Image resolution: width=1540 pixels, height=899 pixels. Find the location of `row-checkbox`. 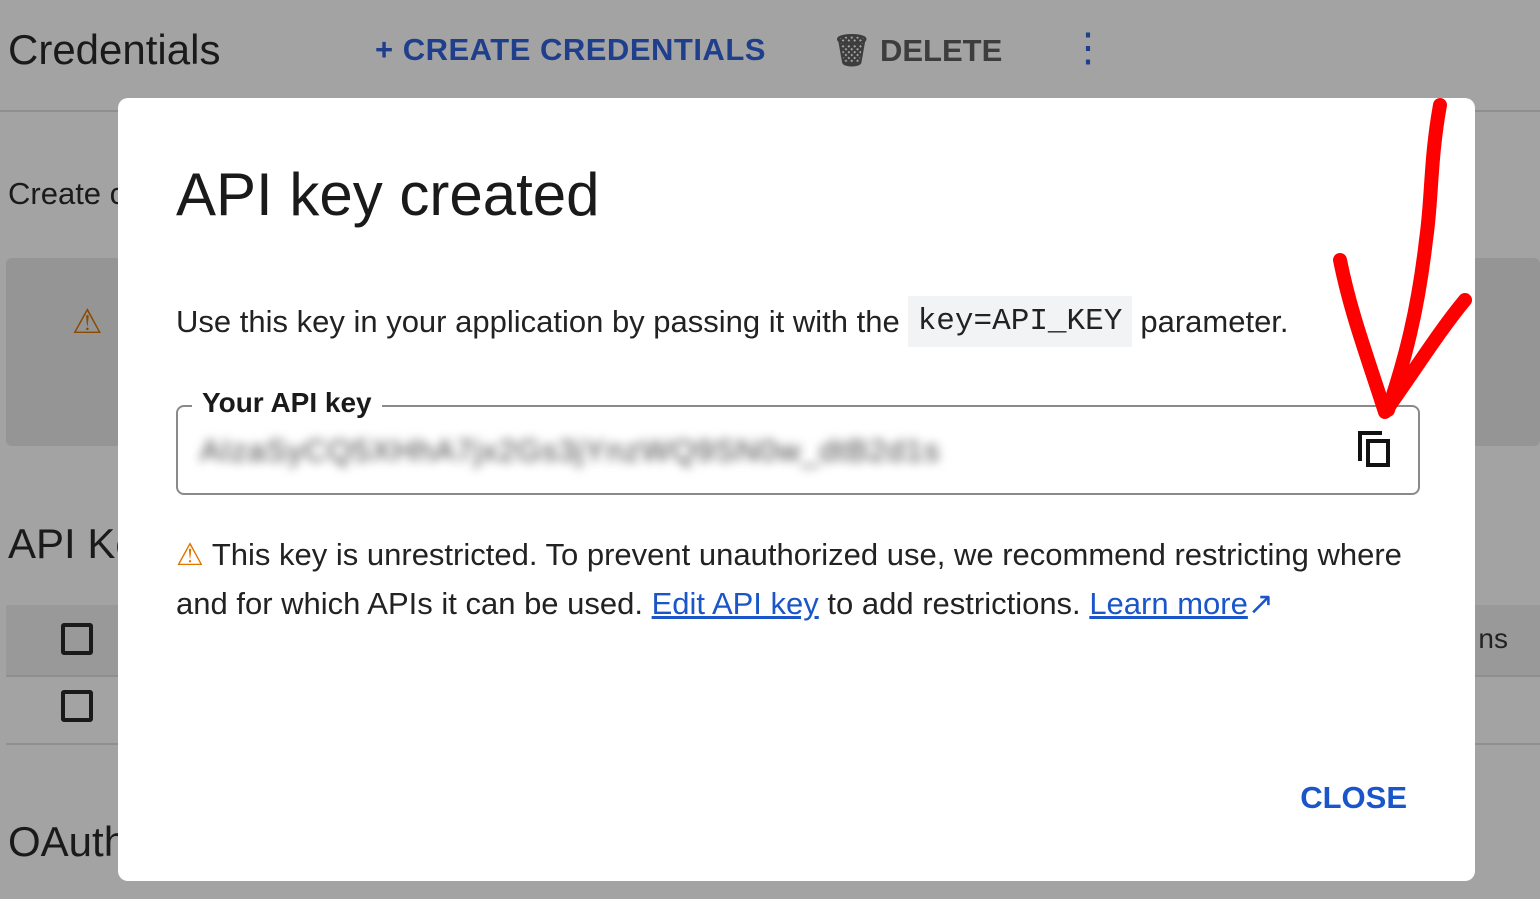

row-checkbox is located at coordinates (77, 706).